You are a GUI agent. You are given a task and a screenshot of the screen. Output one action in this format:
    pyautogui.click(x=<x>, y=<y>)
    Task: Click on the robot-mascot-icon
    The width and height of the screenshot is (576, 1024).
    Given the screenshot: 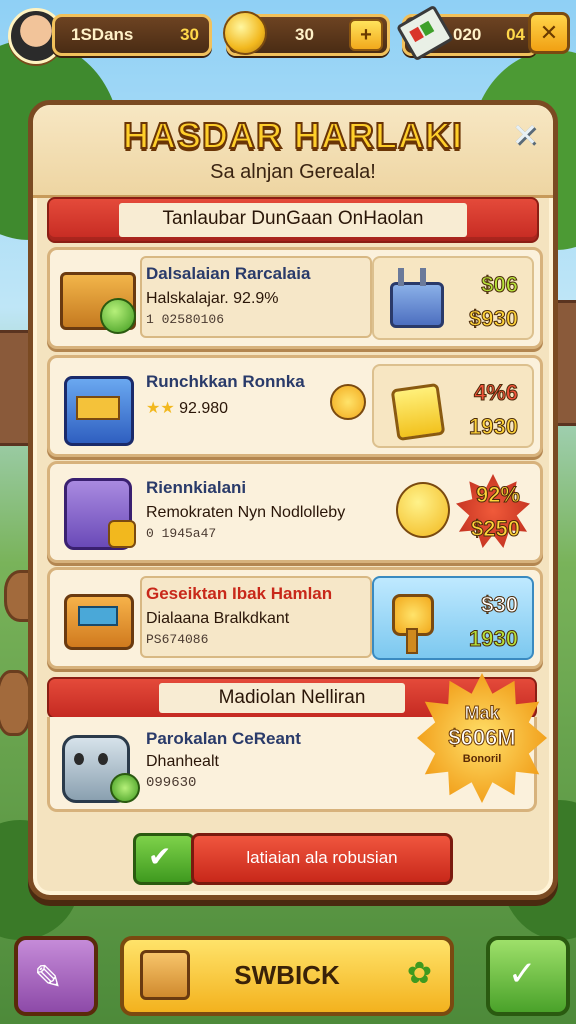 What is the action you would take?
    pyautogui.click(x=98, y=765)
    